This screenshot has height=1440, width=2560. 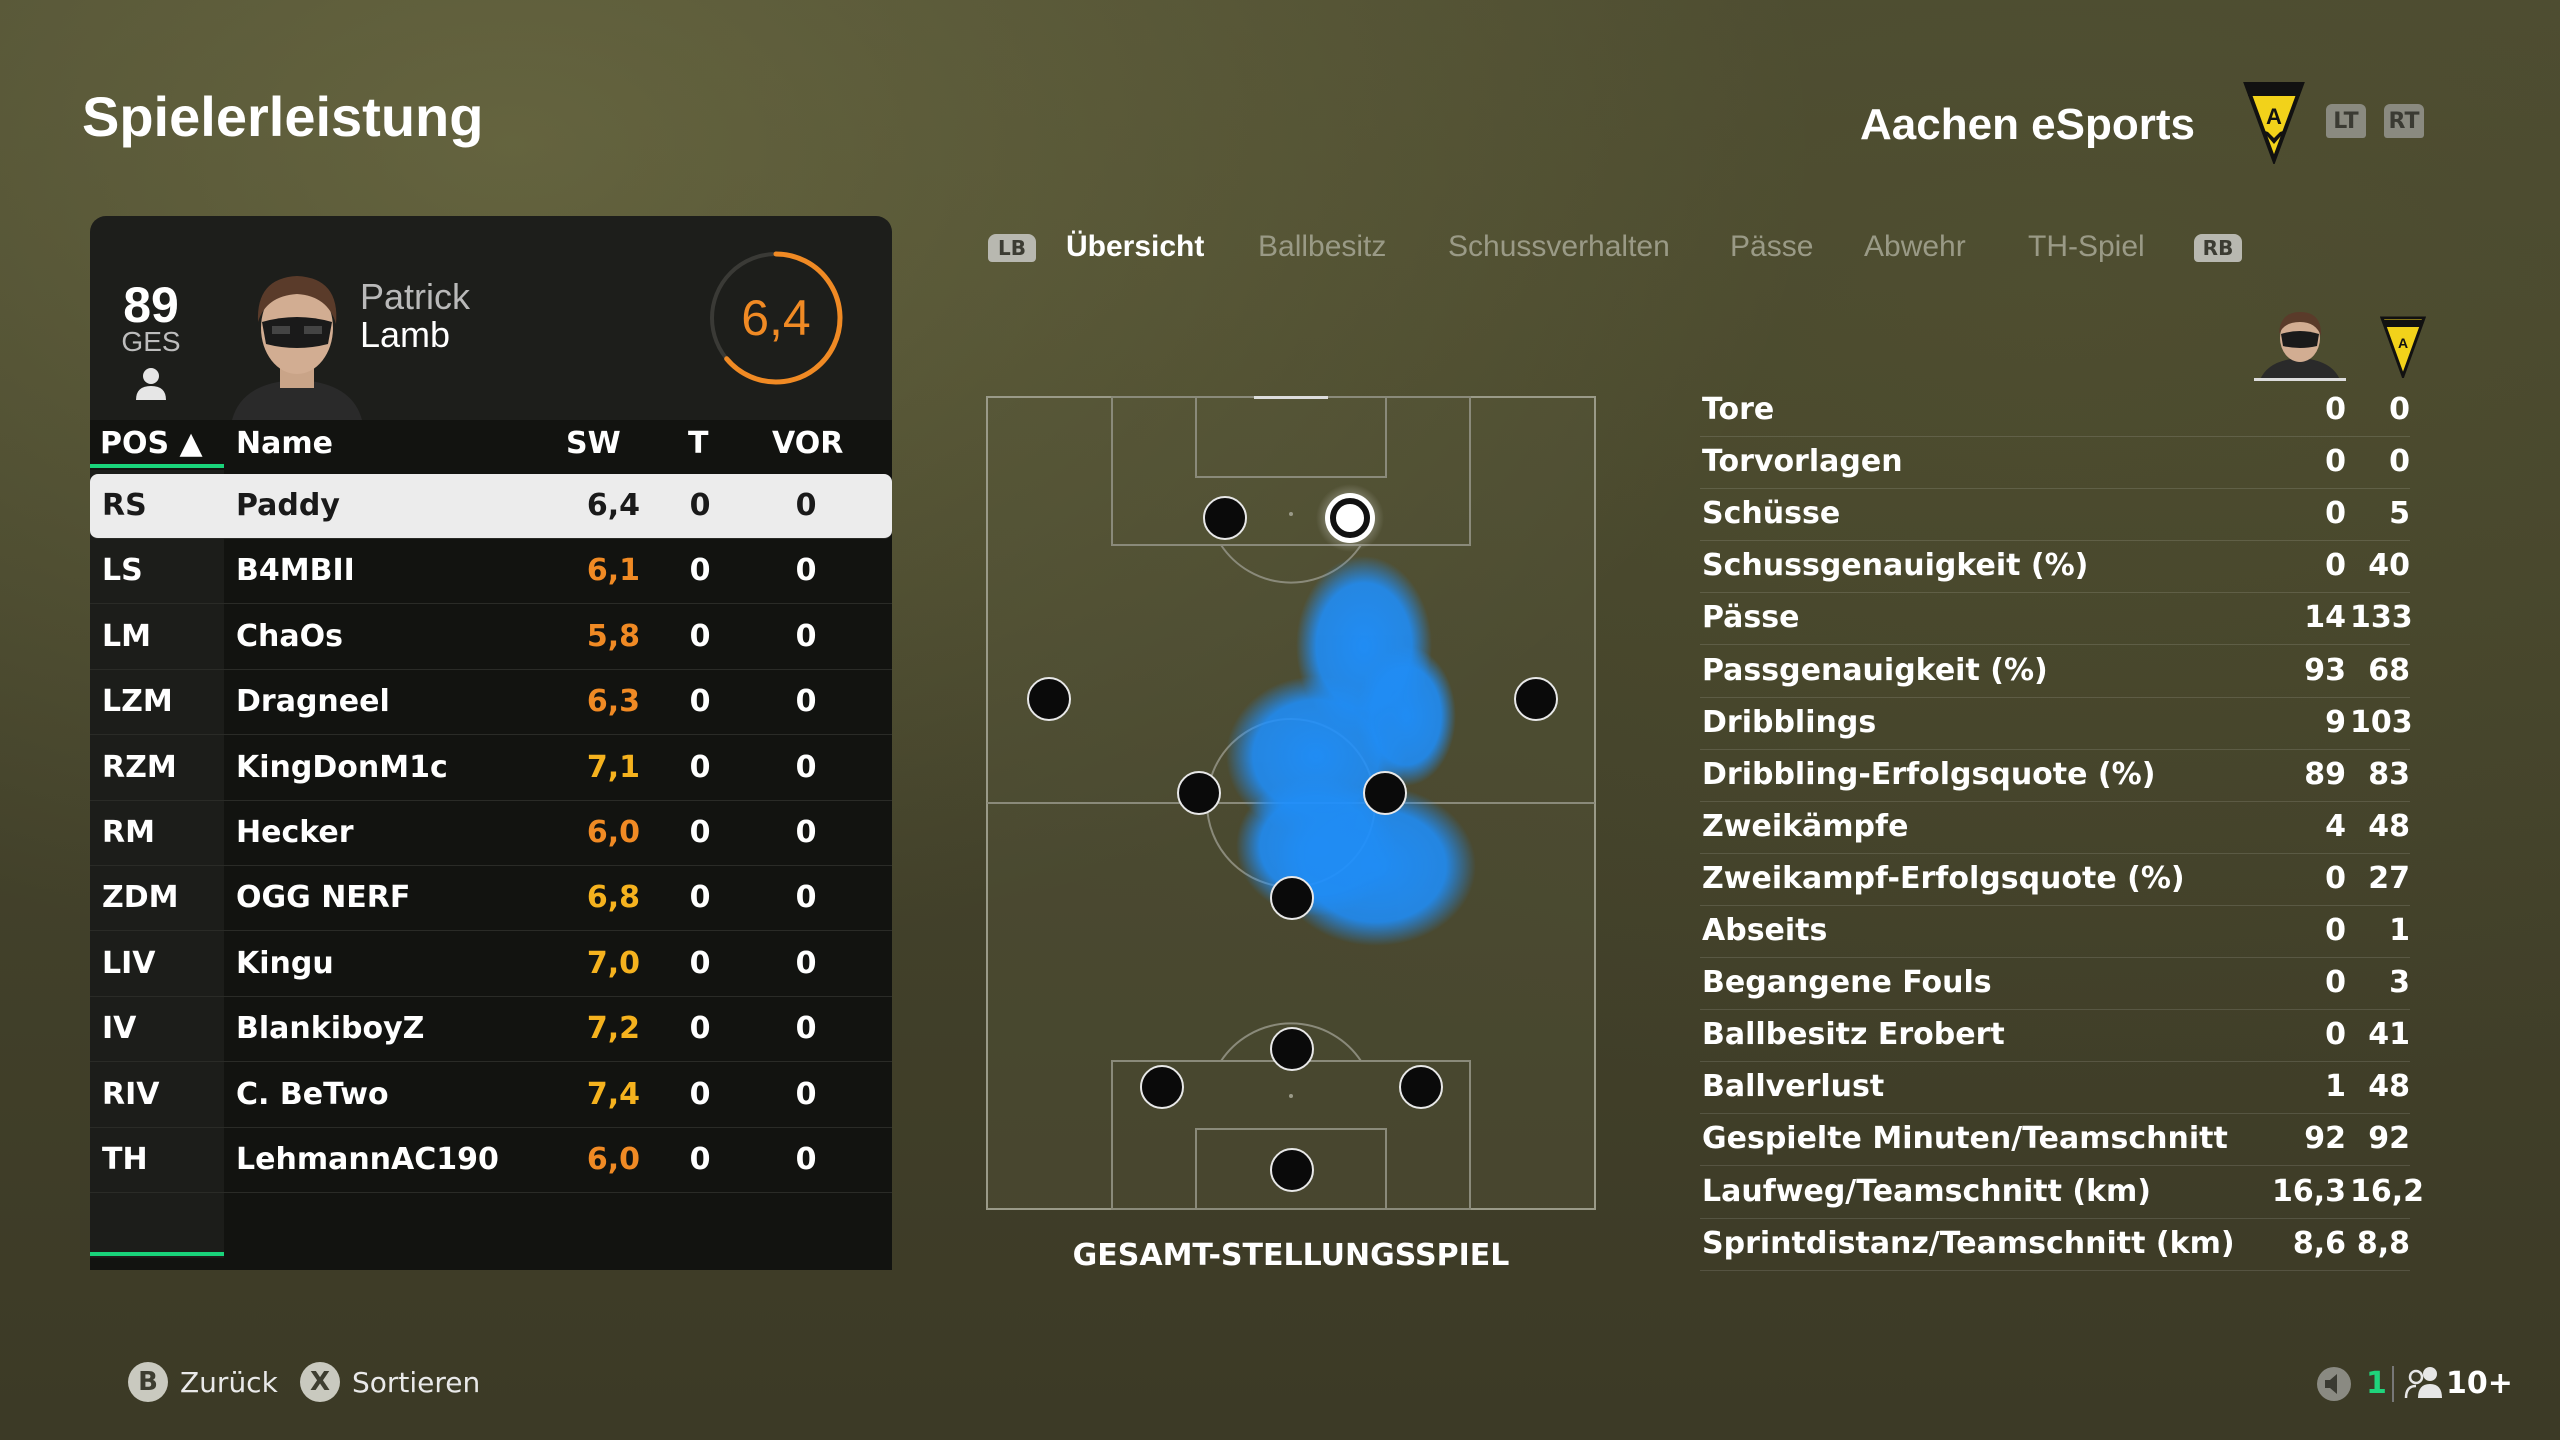 I want to click on tab-abwehr: Abwehr, so click(x=1915, y=247).